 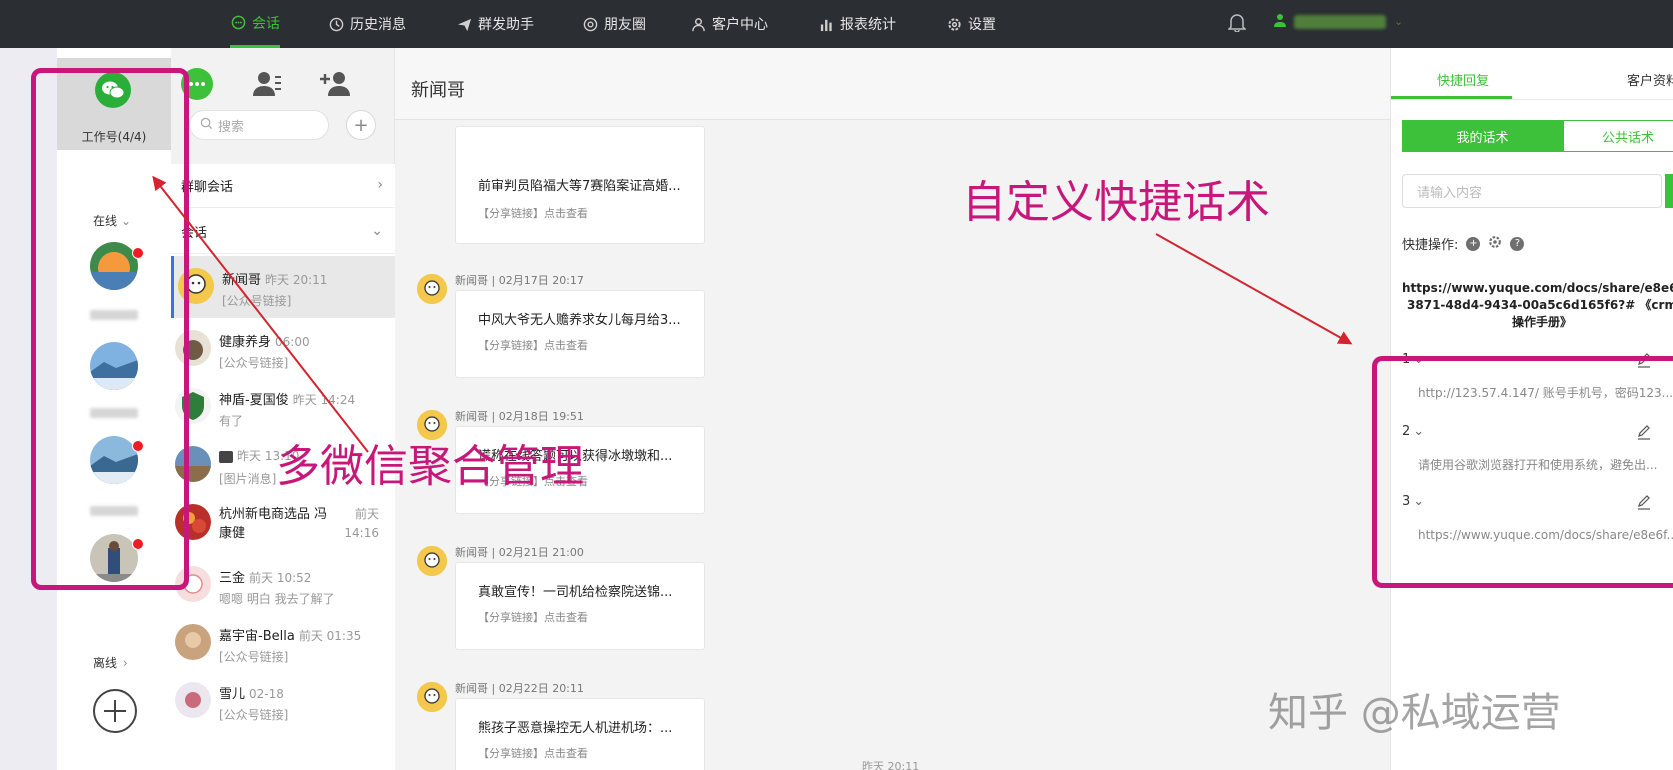 I want to click on last-message-preview: [图片消息], so click(x=248, y=479).